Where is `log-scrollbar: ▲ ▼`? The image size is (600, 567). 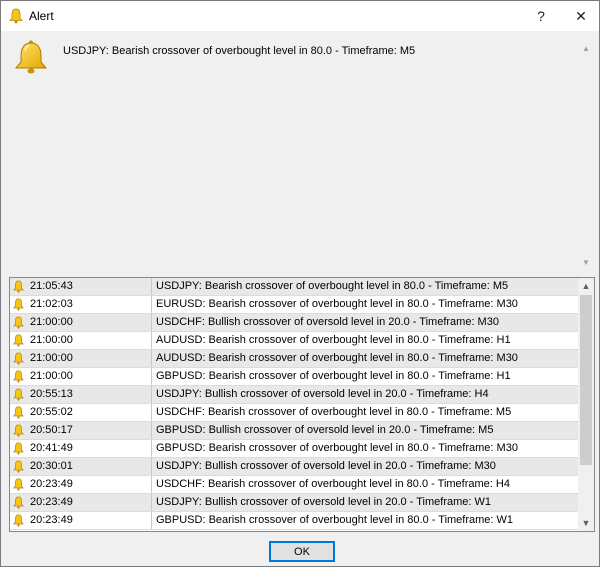
log-scrollbar: ▲ ▼ is located at coordinates (586, 404).